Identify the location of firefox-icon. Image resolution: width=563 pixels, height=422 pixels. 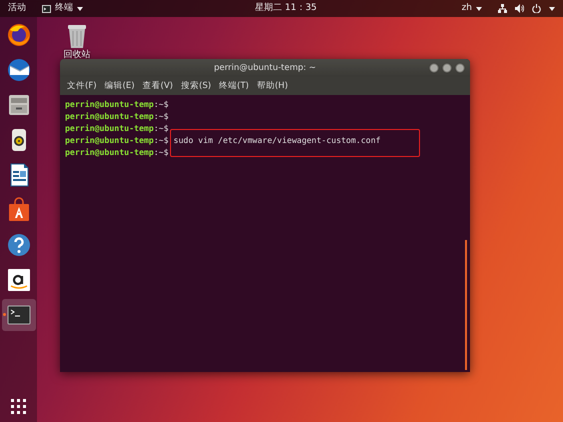
(19, 35).